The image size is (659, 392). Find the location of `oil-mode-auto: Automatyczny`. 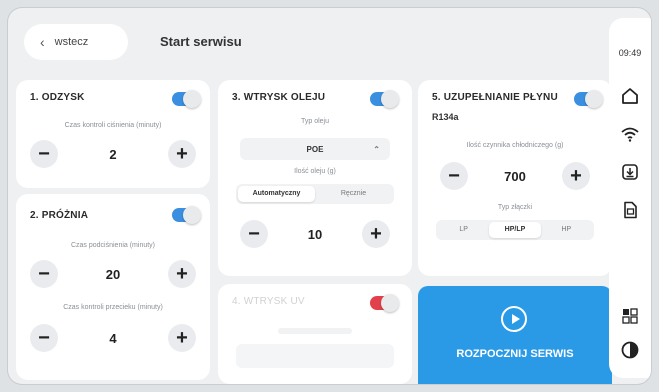

oil-mode-auto: Automatyczny is located at coordinates (276, 194).